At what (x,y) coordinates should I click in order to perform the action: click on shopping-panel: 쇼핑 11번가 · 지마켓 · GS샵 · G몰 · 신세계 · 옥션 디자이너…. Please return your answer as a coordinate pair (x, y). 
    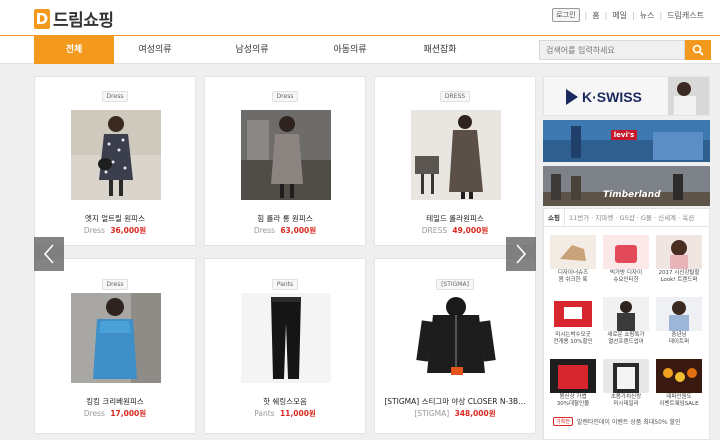
    Looking at the image, I should click on (626, 324).